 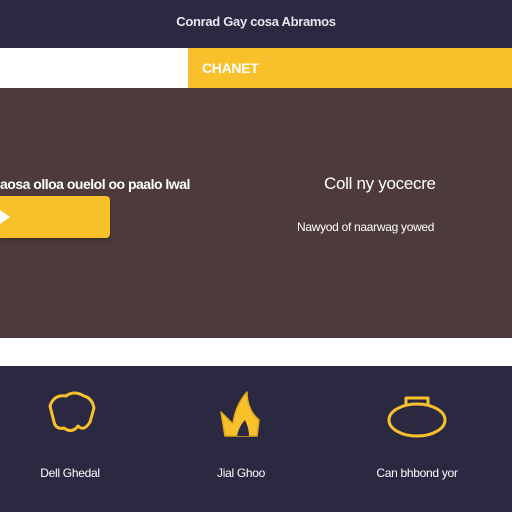 I want to click on nav-bar: CHANET, so click(x=256, y=68).